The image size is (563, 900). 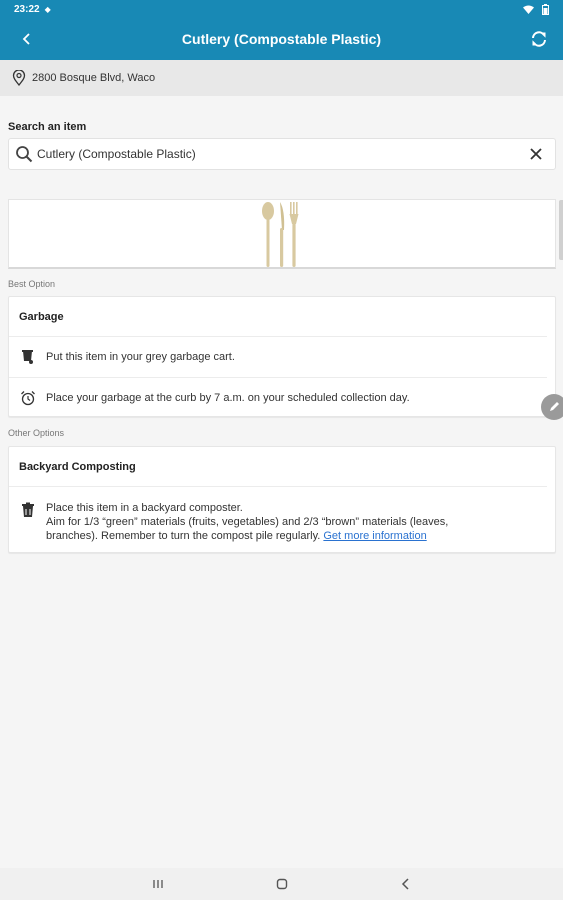 I want to click on other-option-title: Backyard Composting, so click(x=278, y=467).